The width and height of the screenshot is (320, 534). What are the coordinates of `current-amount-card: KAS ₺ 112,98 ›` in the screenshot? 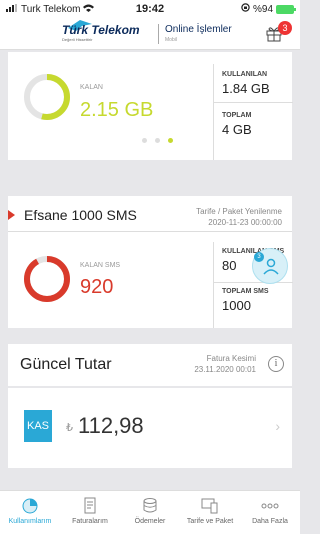 It's located at (150, 428).